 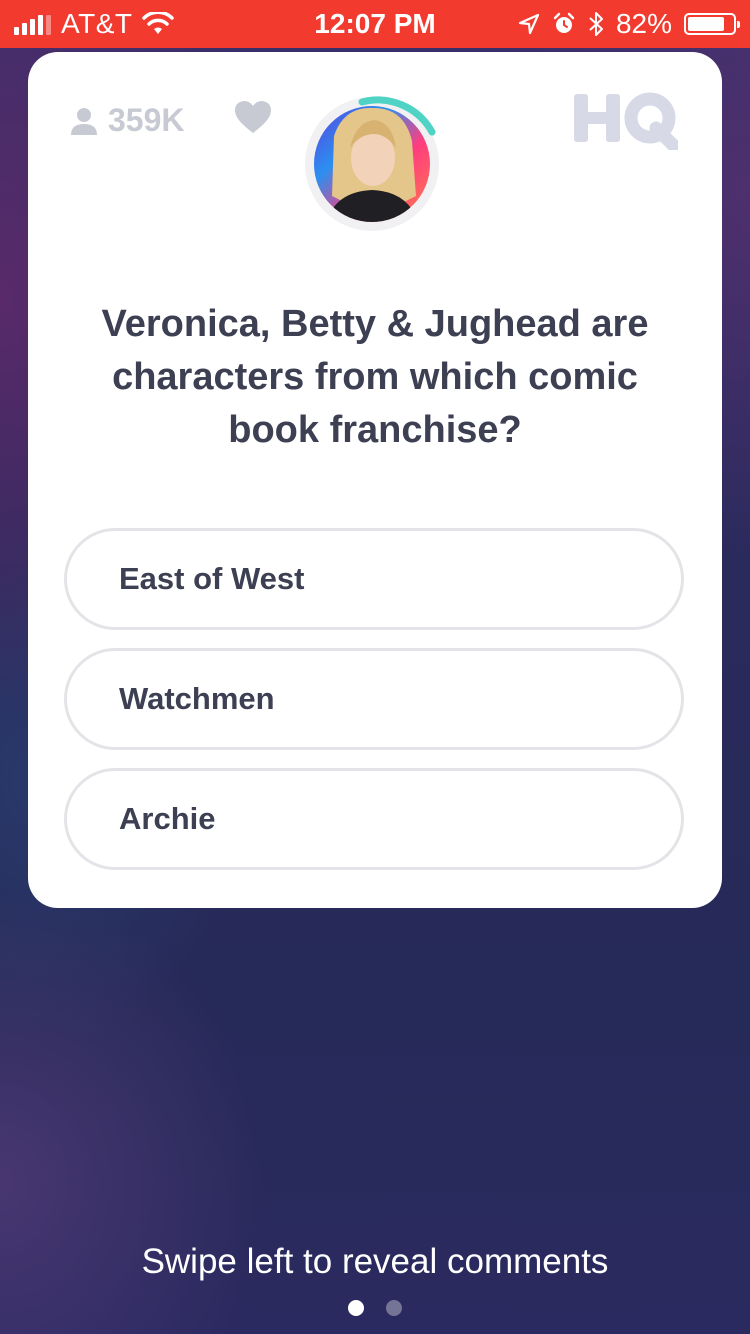 What do you see at coordinates (375, 1308) in the screenshot?
I see `page-indicator` at bounding box center [375, 1308].